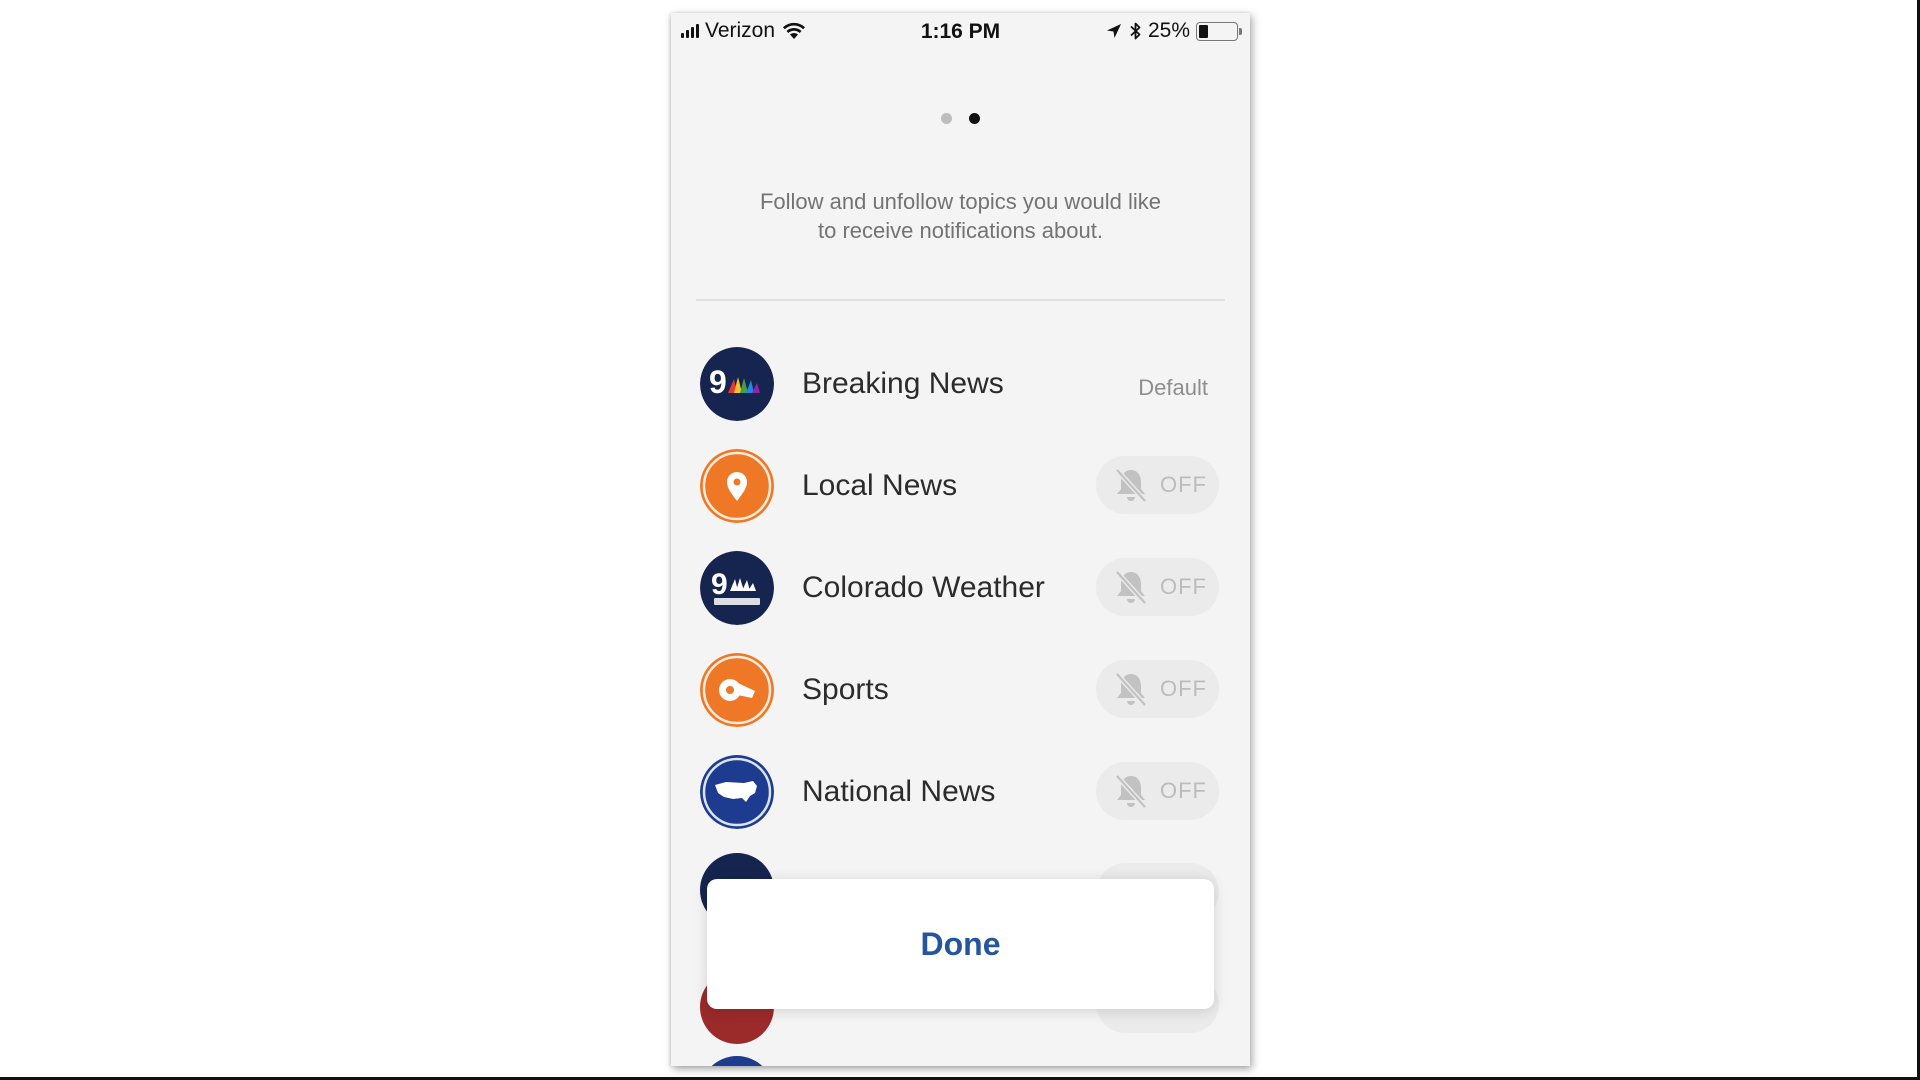  I want to click on location-arrow-icon, so click(1113, 31).